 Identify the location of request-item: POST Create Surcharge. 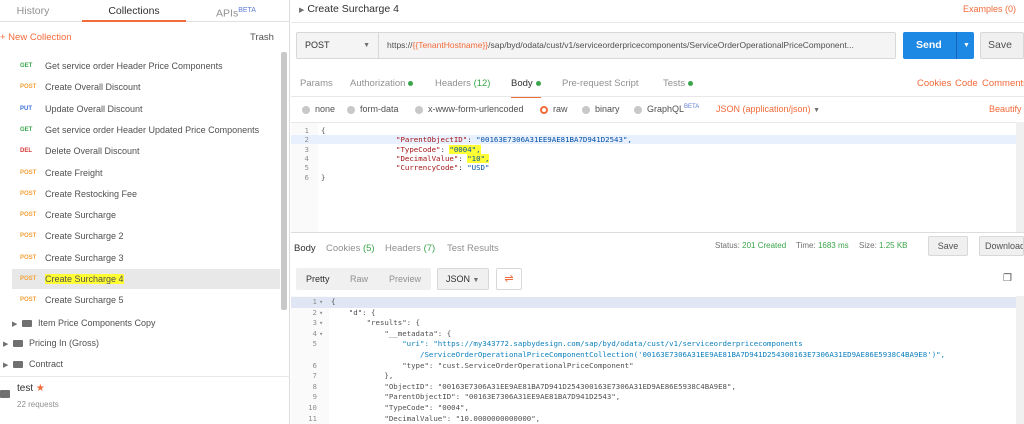
(146, 215).